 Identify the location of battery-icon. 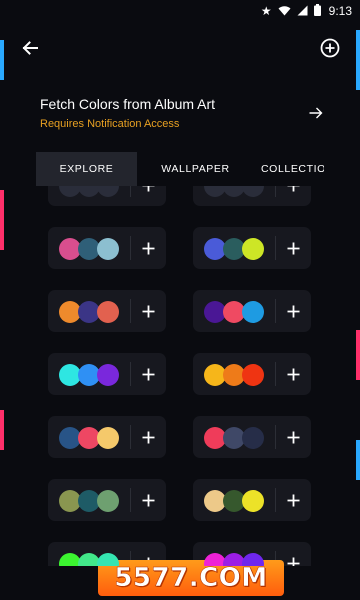
(317, 11).